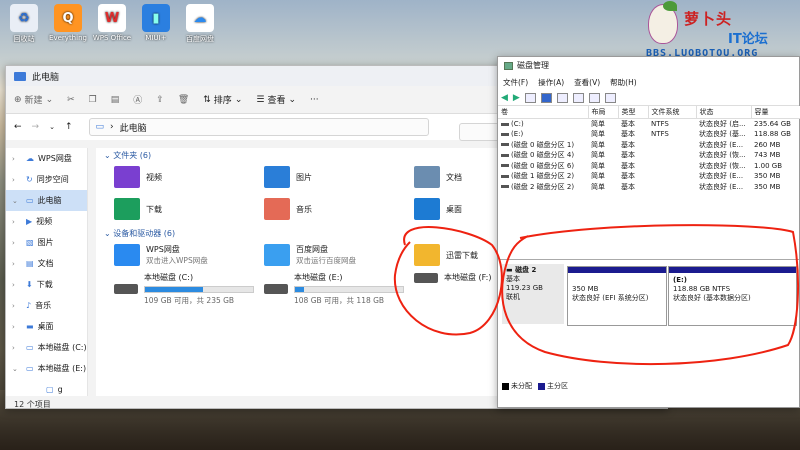  Describe the element at coordinates (732, 296) in the screenshot. I see `partition-e: (E:) 118.88 GB NTFS 状态良好 (基本数据分区)` at that location.